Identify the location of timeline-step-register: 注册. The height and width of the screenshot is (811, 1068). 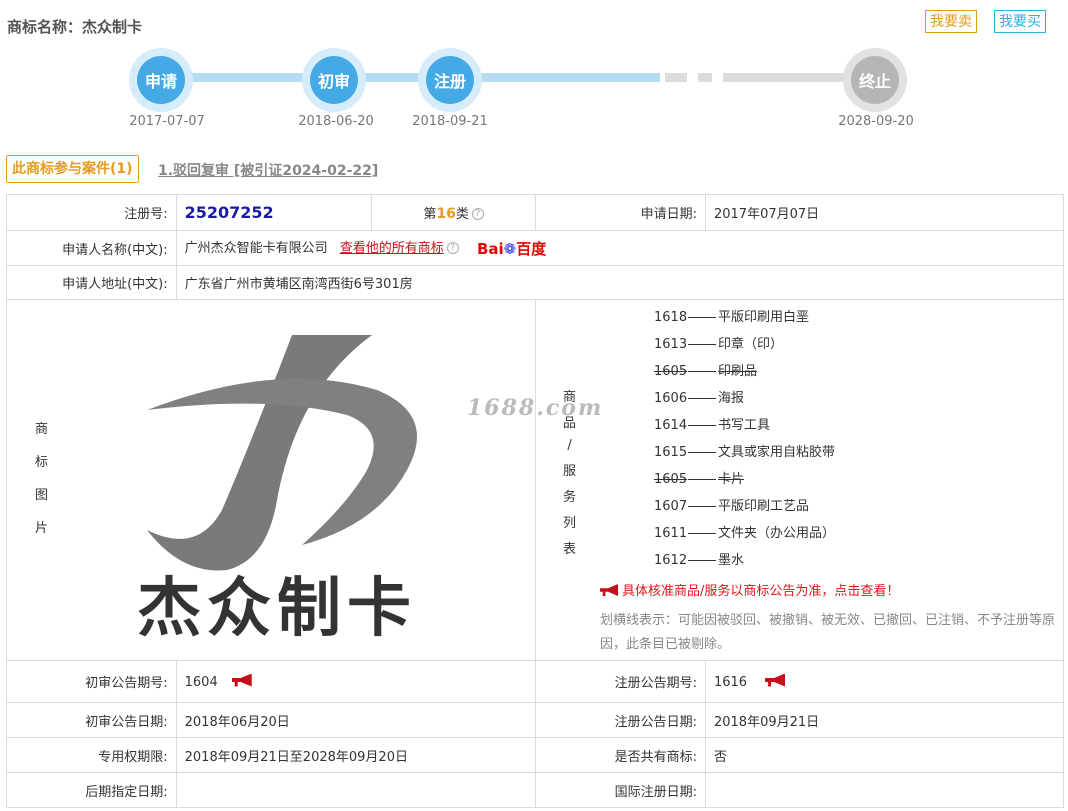
(450, 80).